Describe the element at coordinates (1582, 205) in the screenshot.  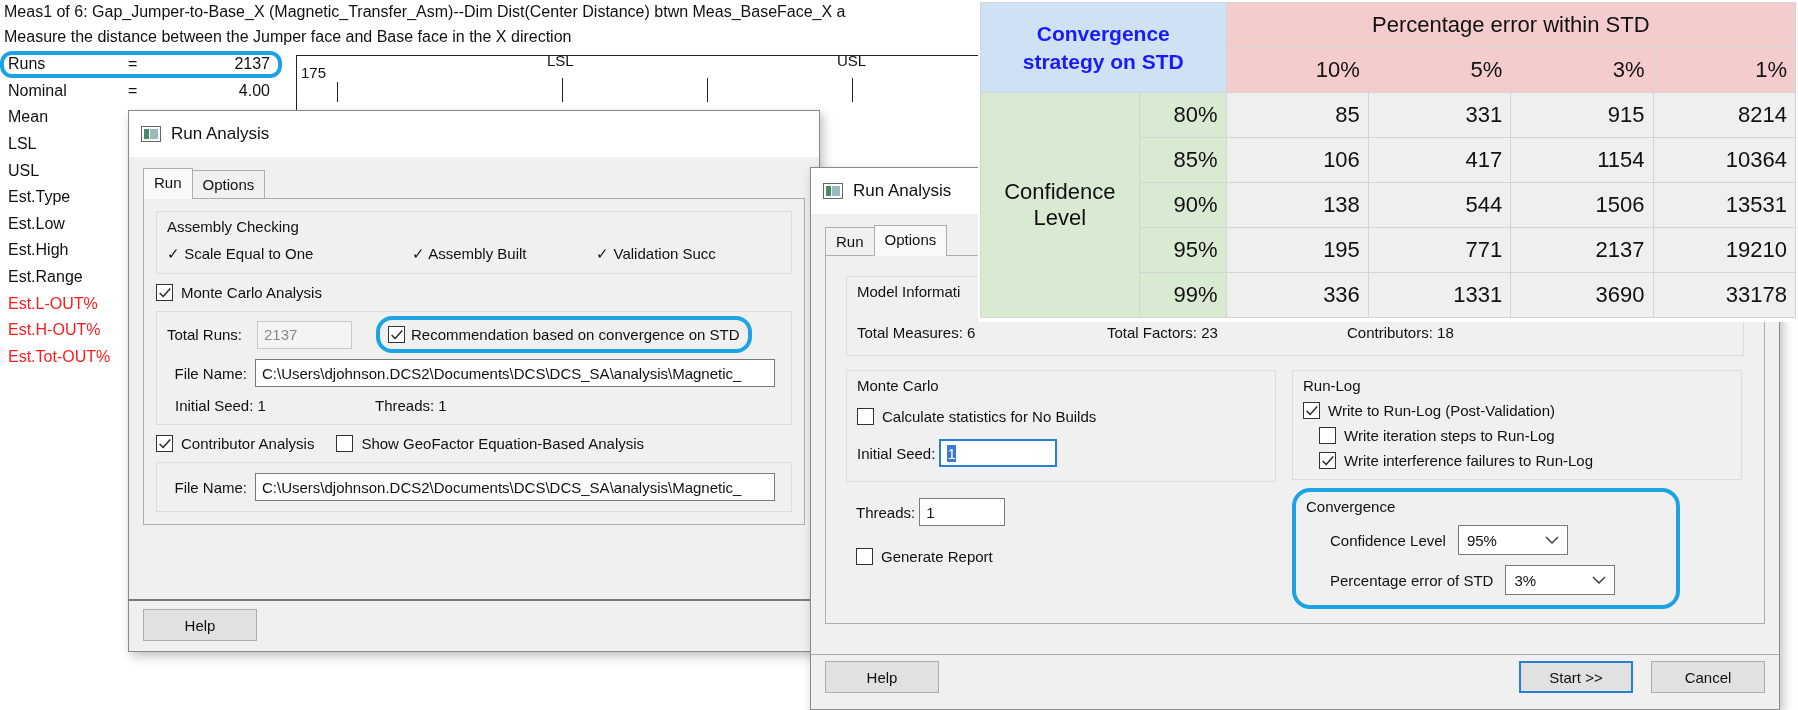
I see `table-cell: 1506` at that location.